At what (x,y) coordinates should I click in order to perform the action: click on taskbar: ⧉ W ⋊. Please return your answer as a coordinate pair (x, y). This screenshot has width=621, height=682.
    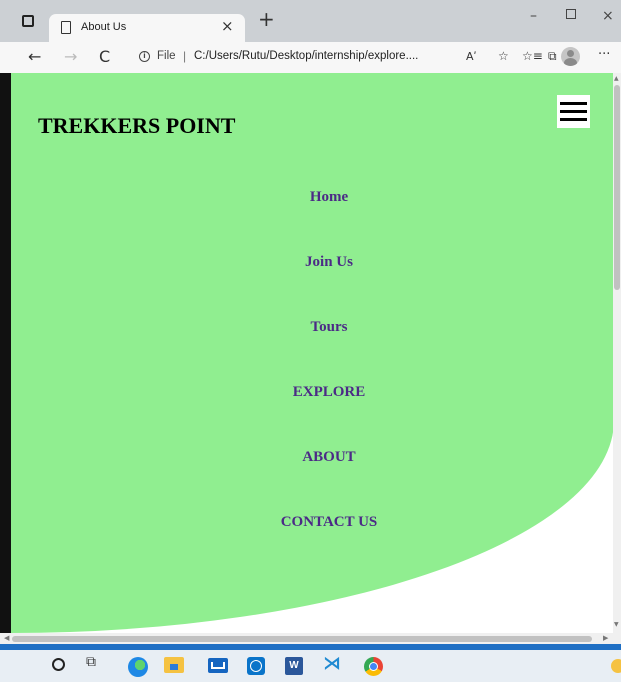
    Looking at the image, I should click on (310, 666).